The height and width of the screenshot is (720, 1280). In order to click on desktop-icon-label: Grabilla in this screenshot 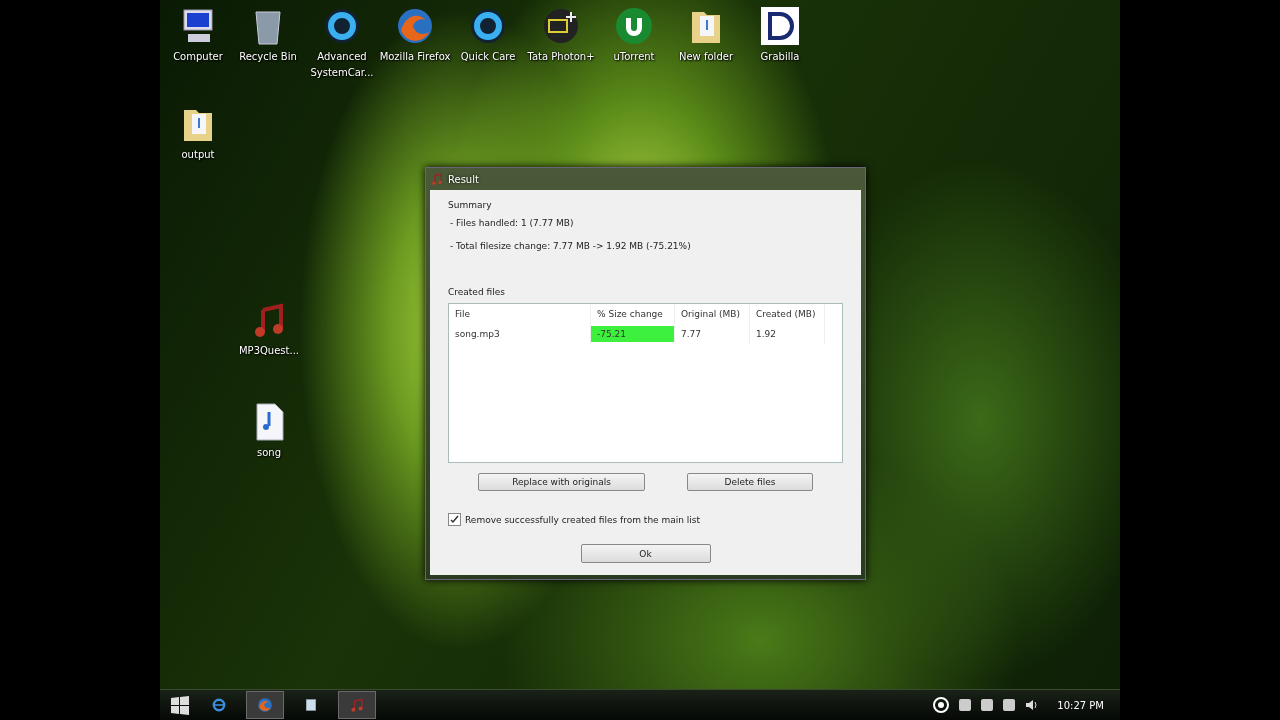, I will do `click(780, 57)`.